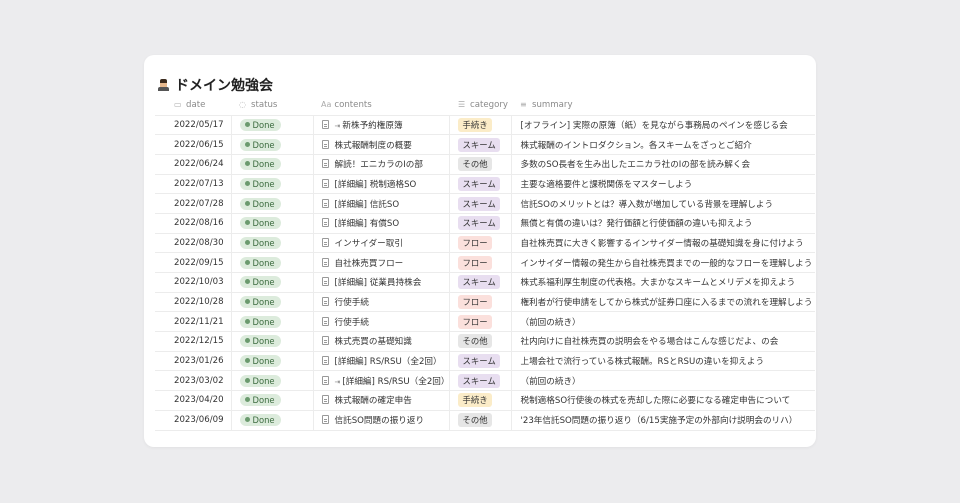  I want to click on date-cell: 2022/10/03, so click(193, 282).